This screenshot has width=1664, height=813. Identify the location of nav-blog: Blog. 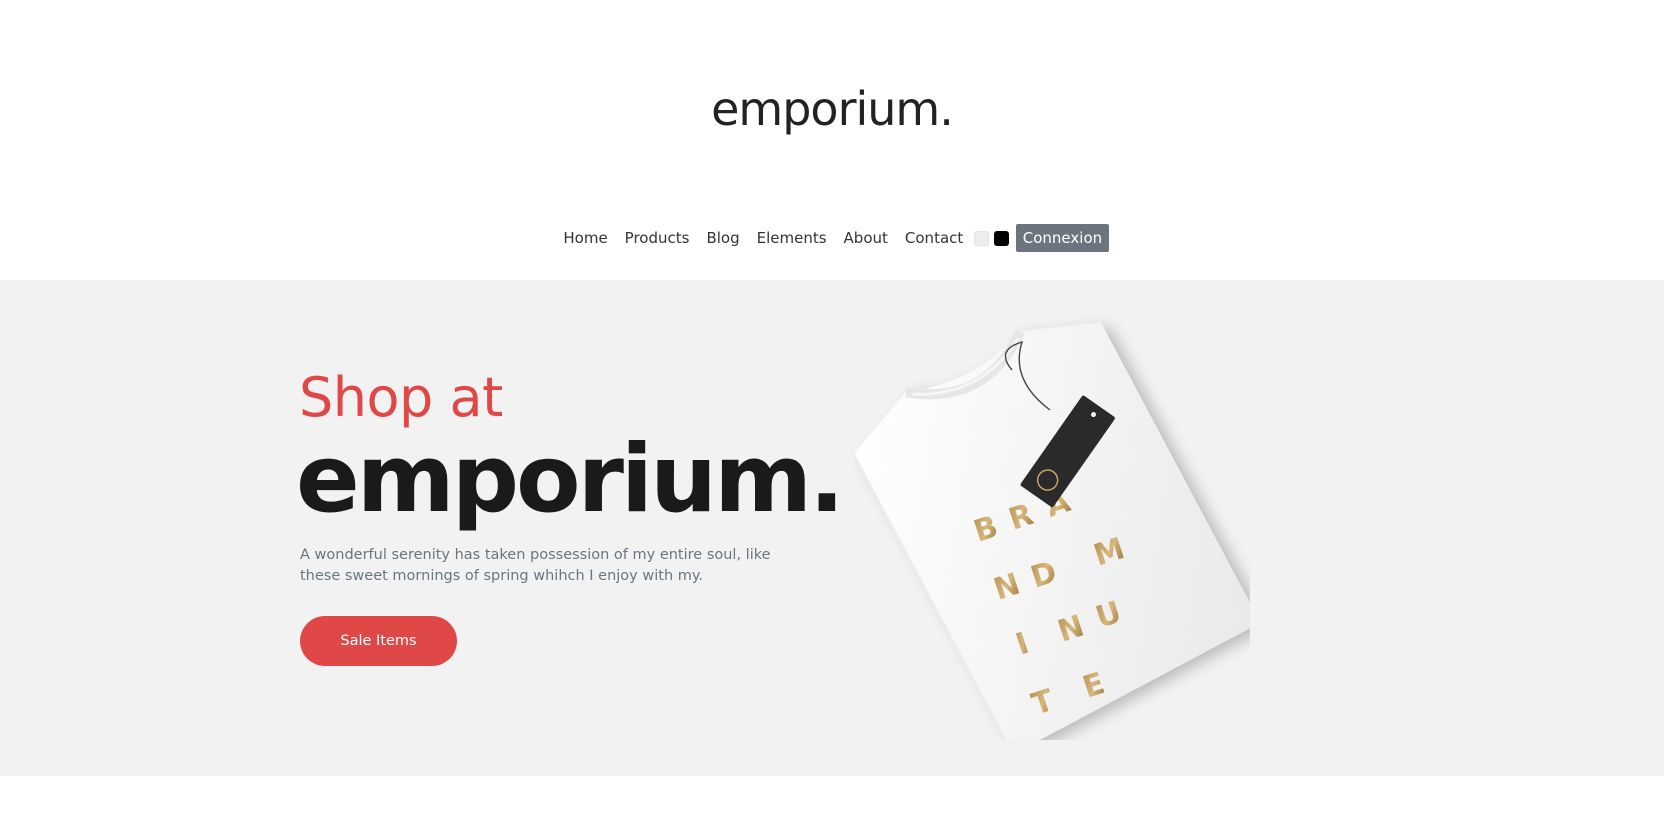
(723, 238).